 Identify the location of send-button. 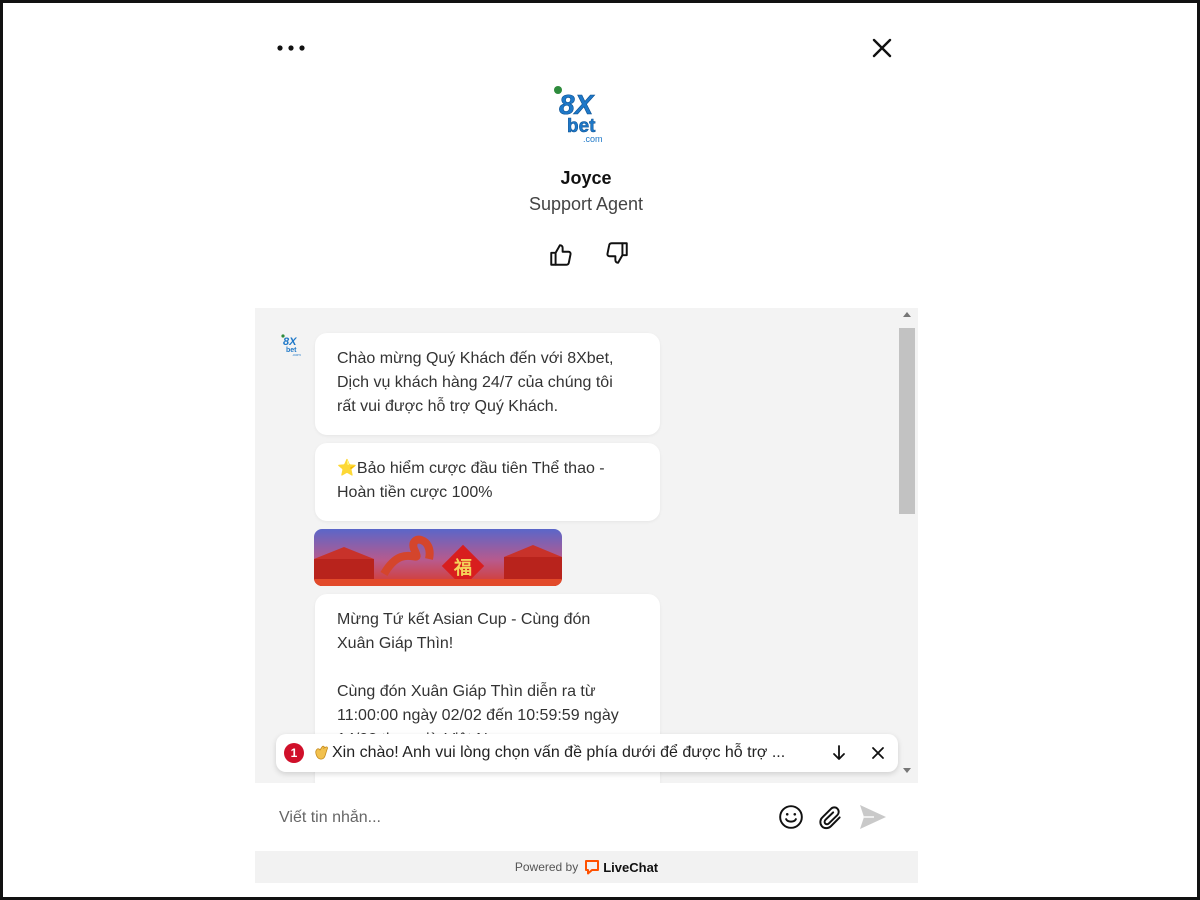
(873, 817).